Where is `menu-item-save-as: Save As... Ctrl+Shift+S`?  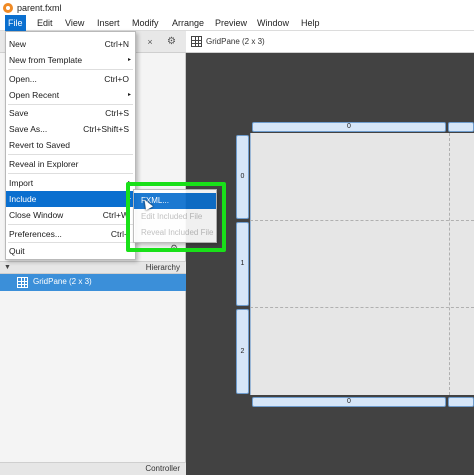
menu-item-save-as: Save As... Ctrl+Shift+S is located at coordinates (70, 129).